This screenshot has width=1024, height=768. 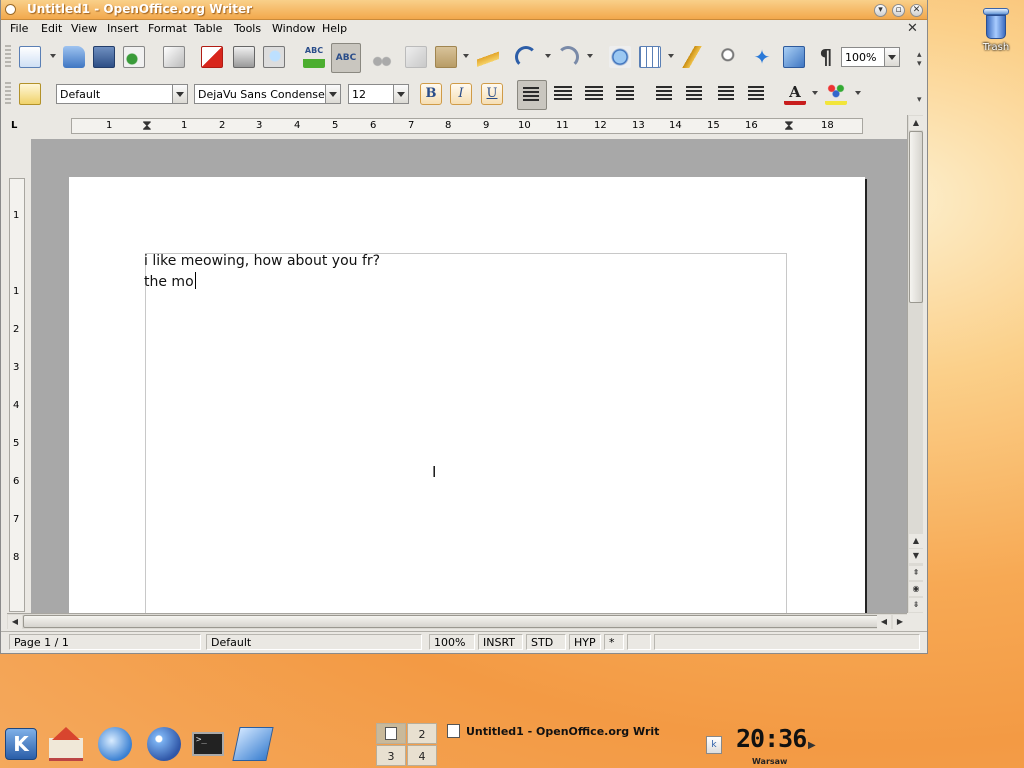 I want to click on hyperlink-mode-indicator: HYP, so click(x=585, y=642).